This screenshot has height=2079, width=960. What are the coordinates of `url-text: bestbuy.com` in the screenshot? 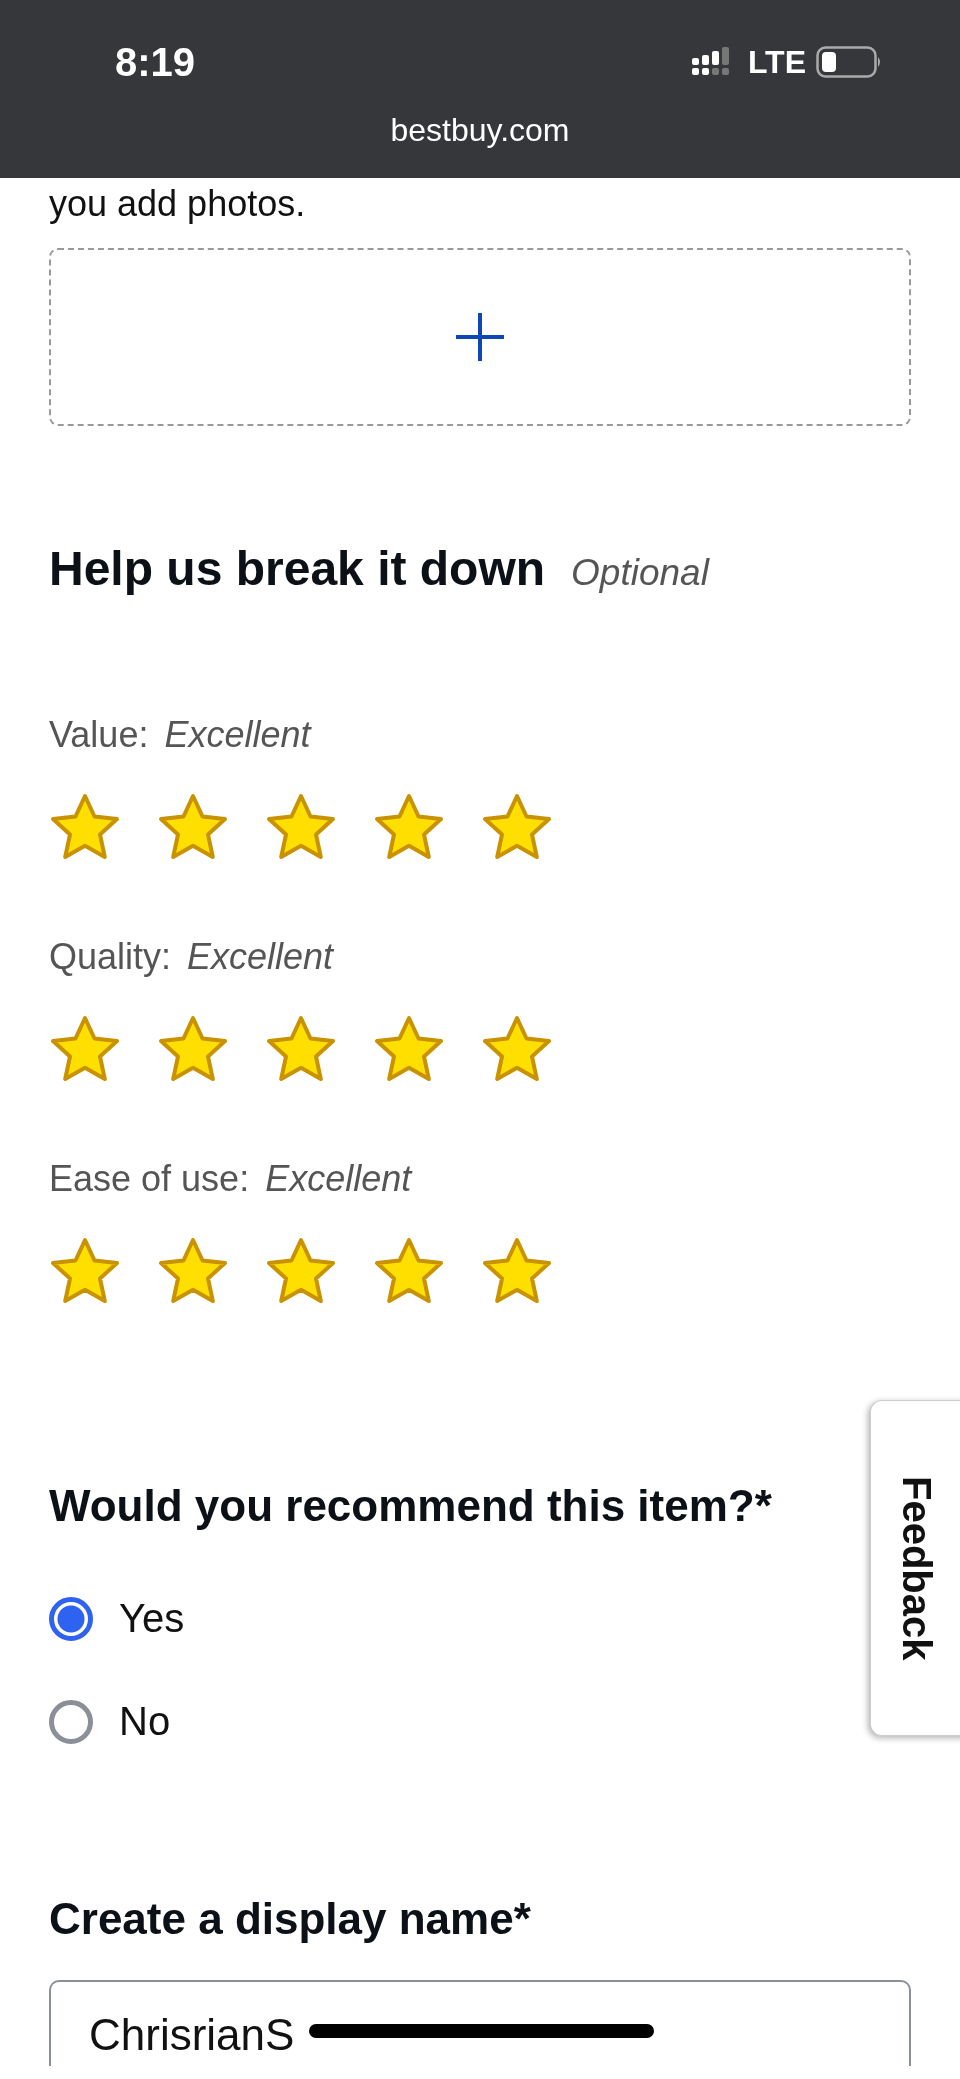 It's located at (480, 130).